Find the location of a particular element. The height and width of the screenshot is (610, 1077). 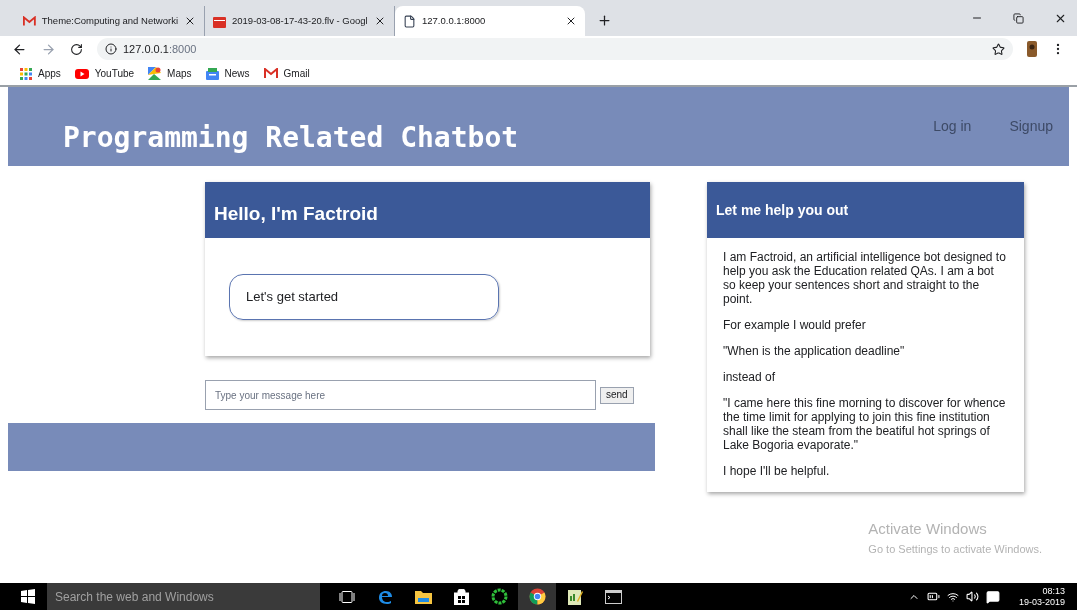

help-paragraph: "I came here this fine morning to discover for whence the time limit for applying to join this fine institution shall like the steam from the beatiful hot springs of Lake Bogoria evaporate." is located at coordinates (865, 424).